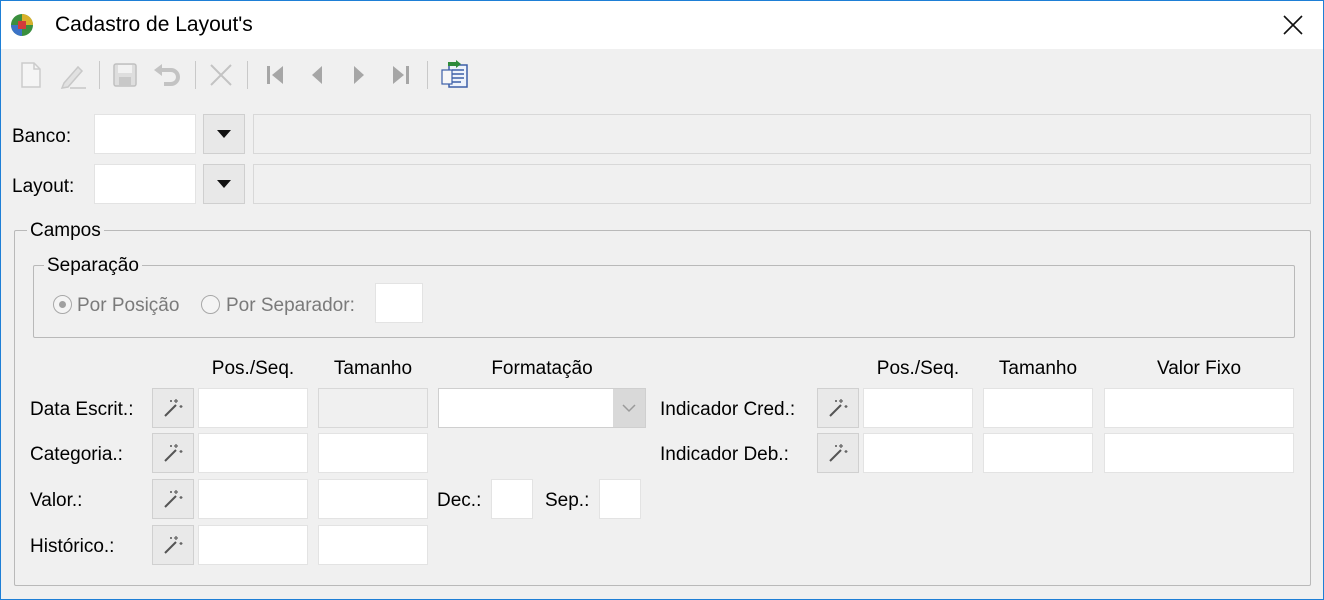 Image resolution: width=1324 pixels, height=600 pixels. What do you see at coordinates (253, 545) in the screenshot?
I see `historico-pos-seq-input` at bounding box center [253, 545].